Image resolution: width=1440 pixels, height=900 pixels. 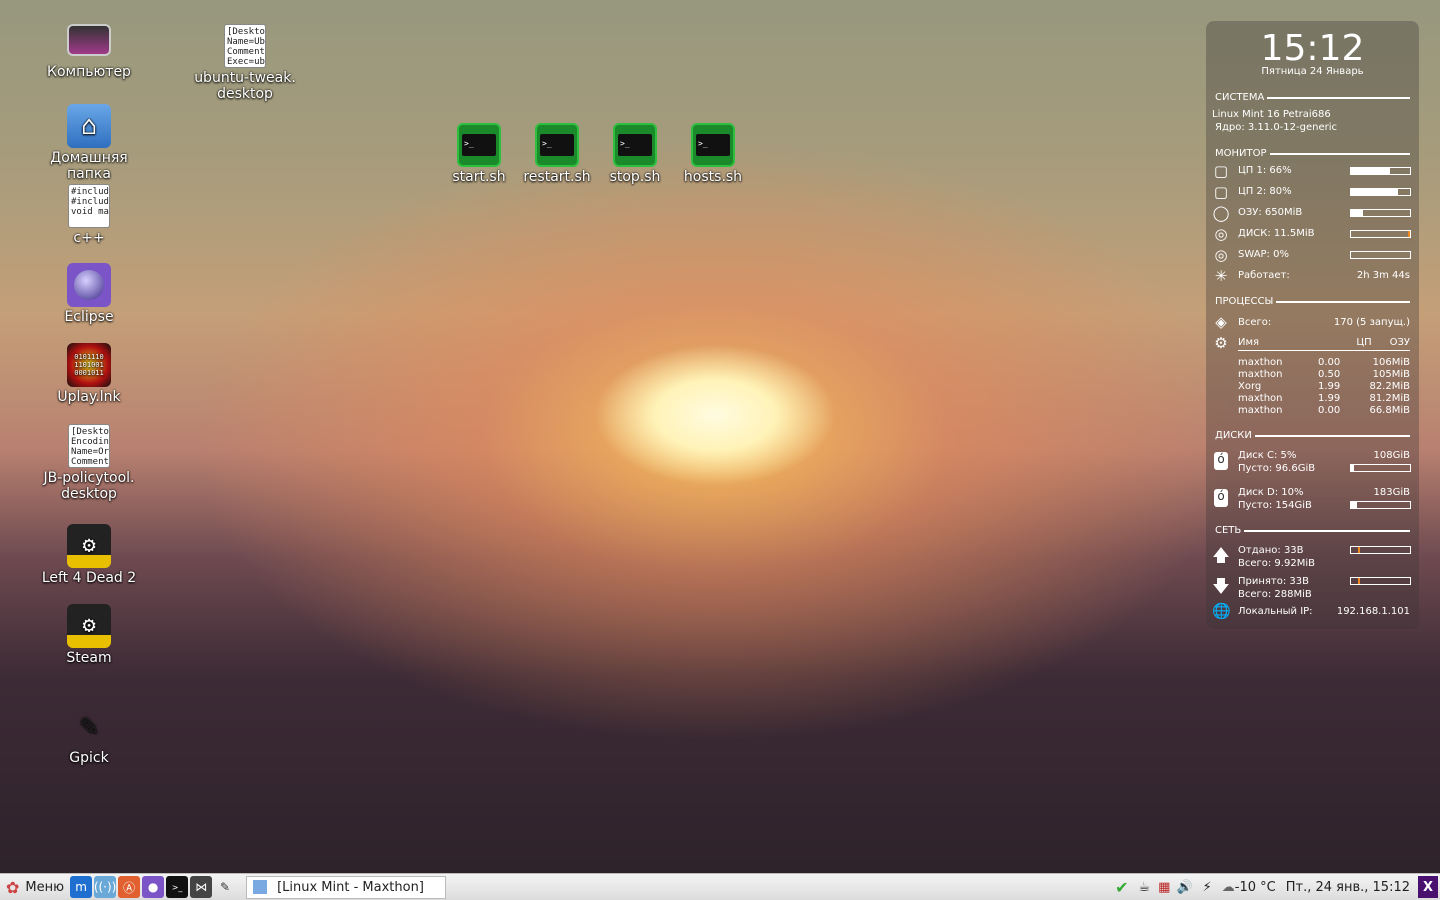 I want to click on text-file-icon: #includ #includ void ma, so click(x=89, y=206).